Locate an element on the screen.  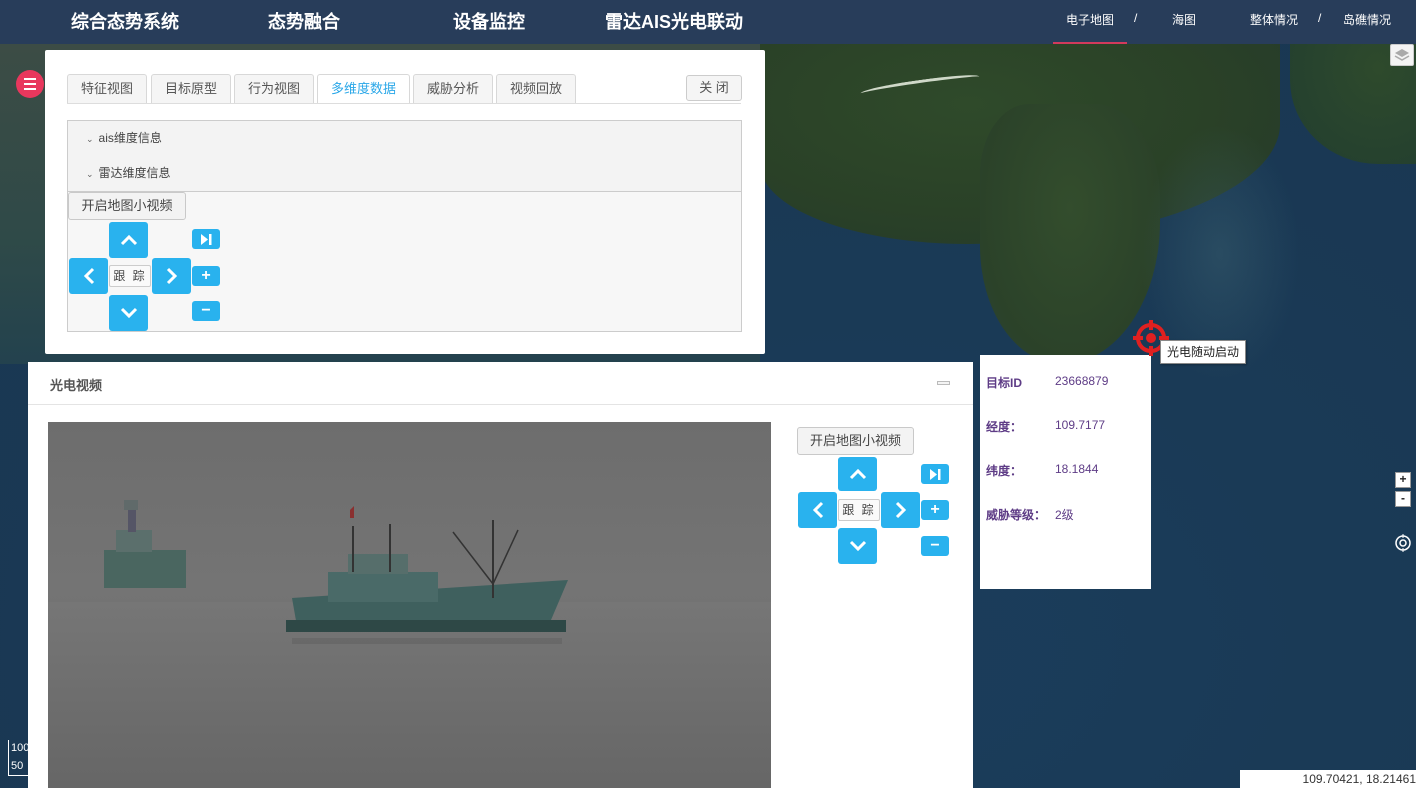
nav-item-radar-ais-linkage: 雷达AIS光电联动 is located at coordinates (674, 21).